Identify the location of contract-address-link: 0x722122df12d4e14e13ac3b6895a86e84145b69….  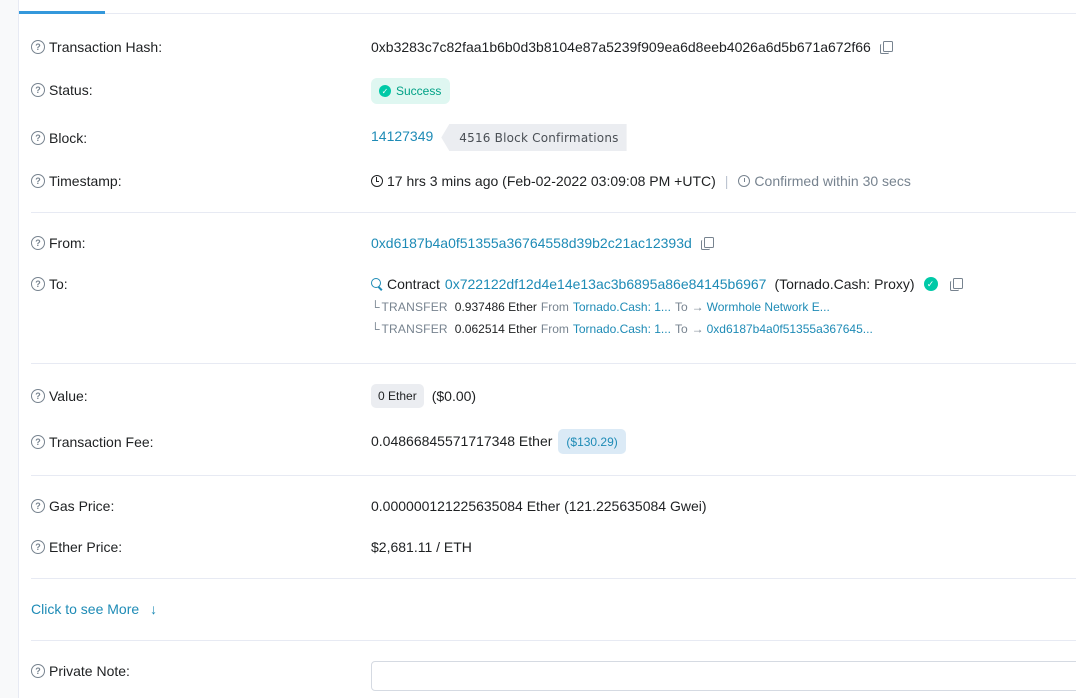
(606, 284).